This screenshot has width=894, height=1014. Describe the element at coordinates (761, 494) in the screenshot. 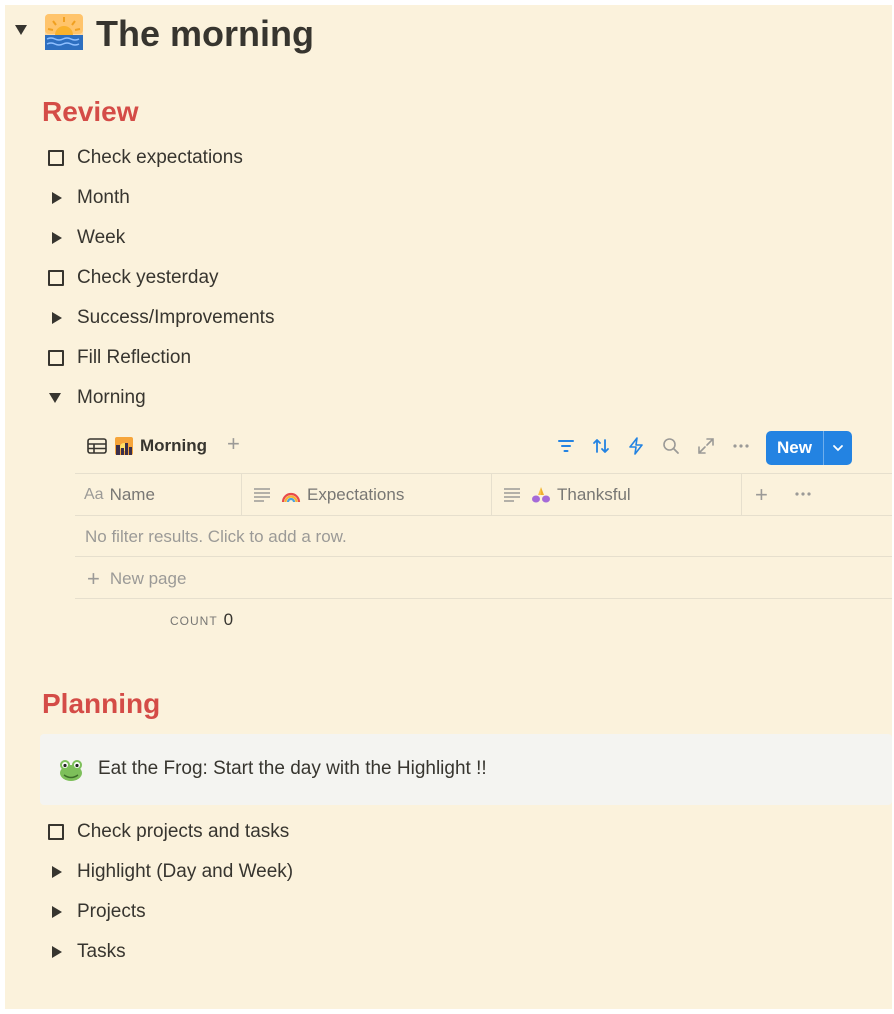

I see `add-property-icon: +` at that location.